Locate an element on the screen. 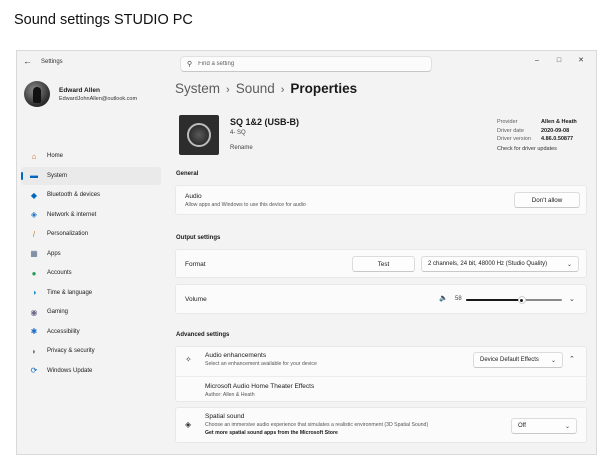  sidebar-item-network-internet: ◈ Network & internet is located at coordinates (91, 215).